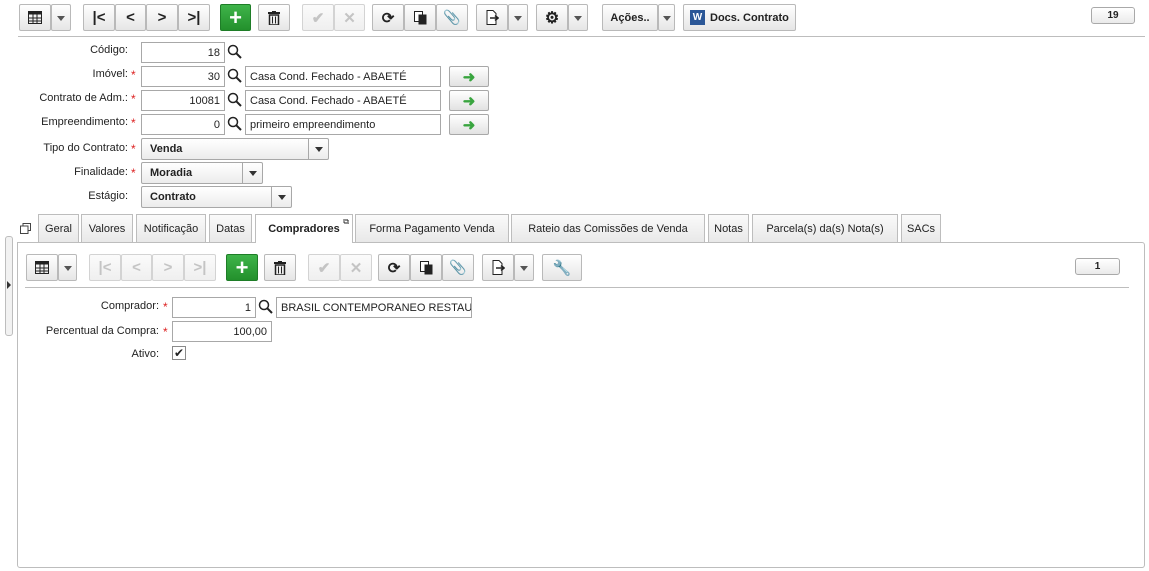  What do you see at coordinates (825, 228) in the screenshot?
I see `tab-parcelas-notas: Parcela(s) da(s) Nota(s)` at bounding box center [825, 228].